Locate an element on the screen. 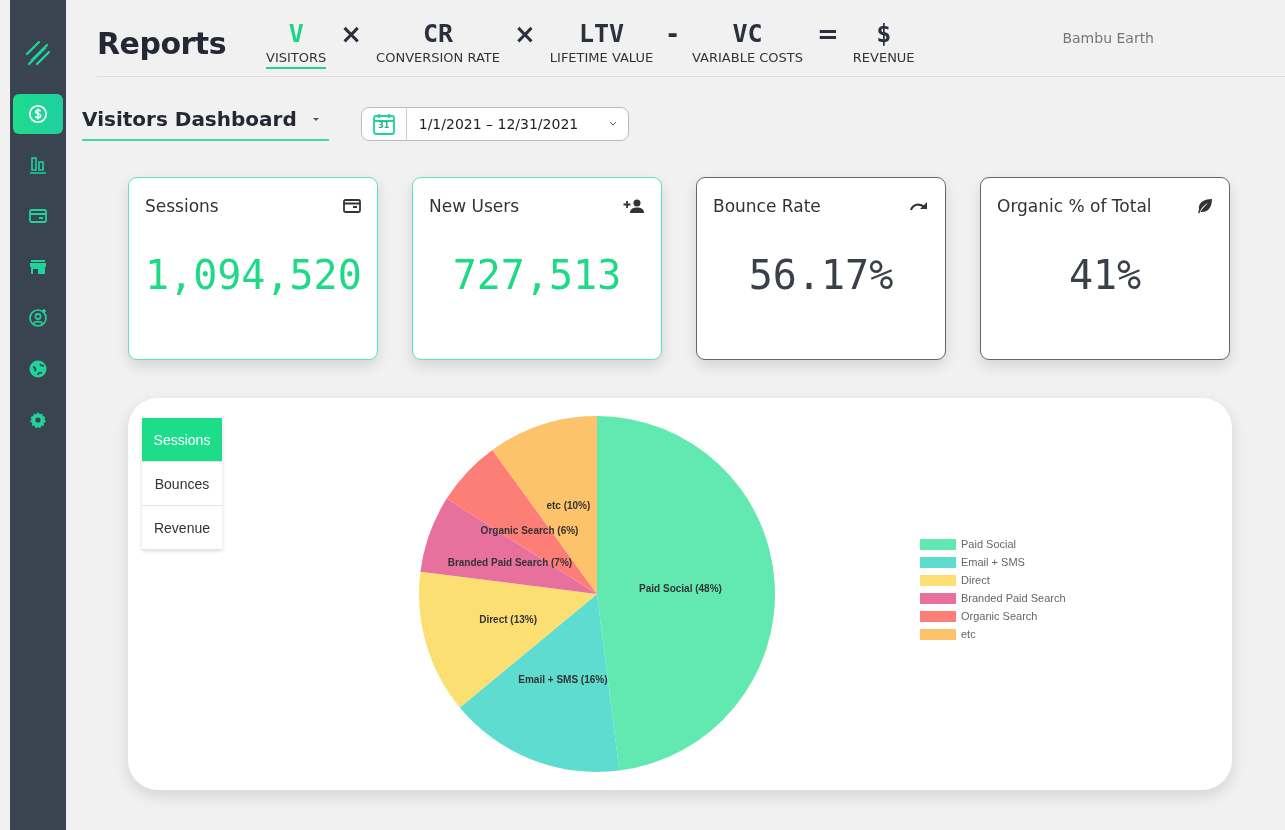 Image resolution: width=1285 pixels, height=830 pixels. legend-label: Paid Social is located at coordinates (989, 544).